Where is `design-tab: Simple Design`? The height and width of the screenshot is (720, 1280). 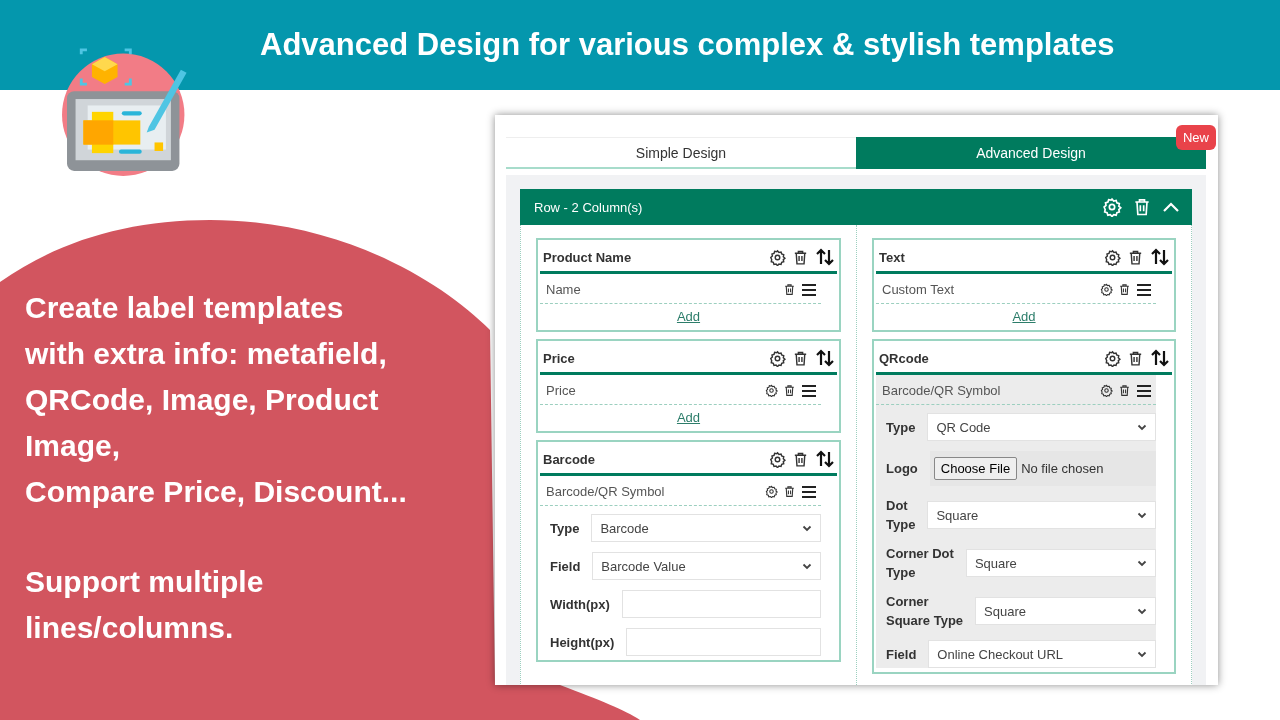 design-tab: Simple Design is located at coordinates (681, 153).